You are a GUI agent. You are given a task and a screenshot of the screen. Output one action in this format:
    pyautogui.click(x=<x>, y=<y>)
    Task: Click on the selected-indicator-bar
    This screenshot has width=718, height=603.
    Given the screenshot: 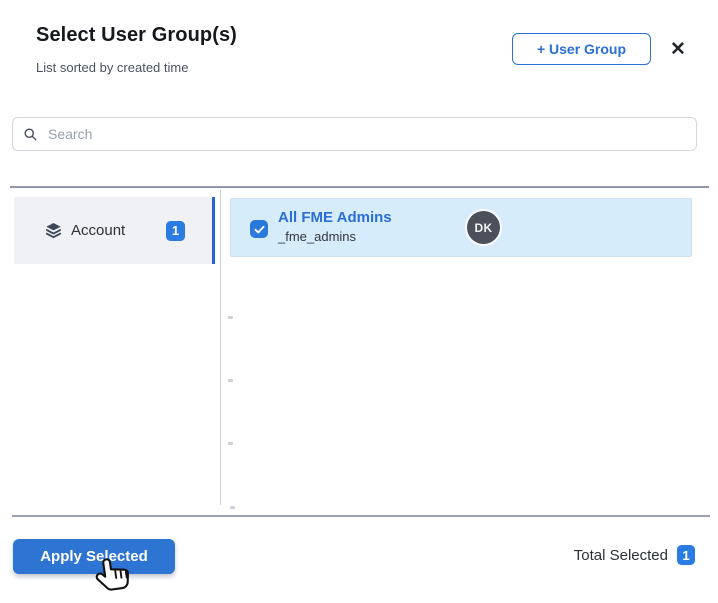 What is the action you would take?
    pyautogui.click(x=213, y=230)
    